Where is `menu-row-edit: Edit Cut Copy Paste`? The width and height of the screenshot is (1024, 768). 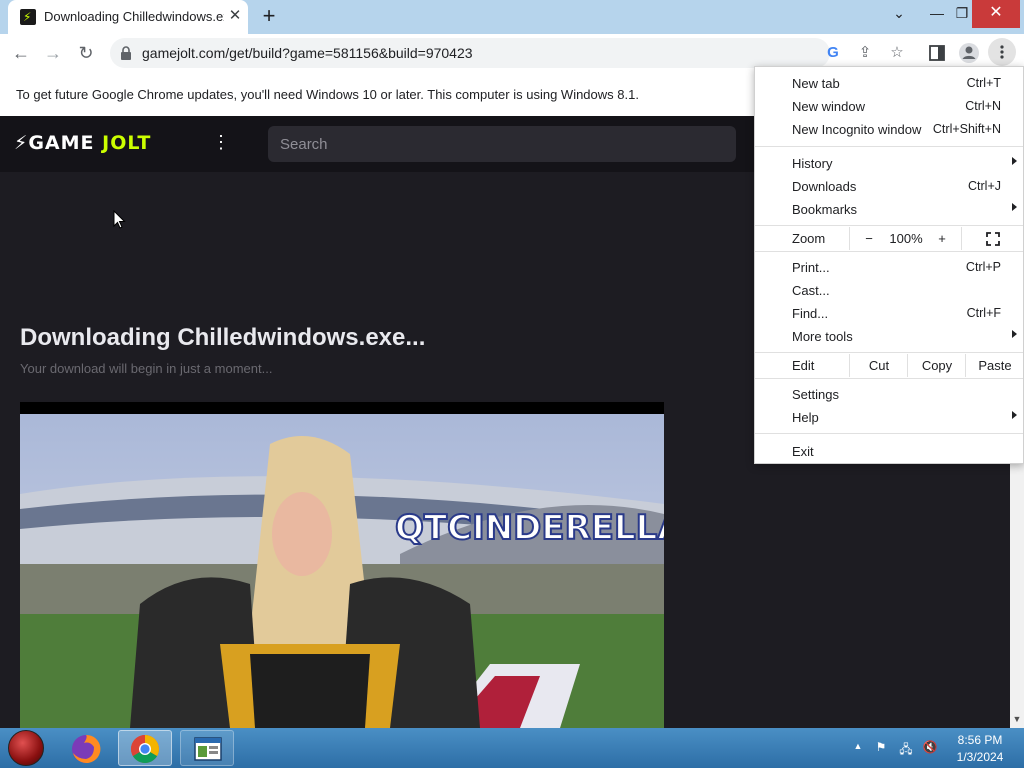 menu-row-edit: Edit Cut Copy Paste is located at coordinates (889, 365).